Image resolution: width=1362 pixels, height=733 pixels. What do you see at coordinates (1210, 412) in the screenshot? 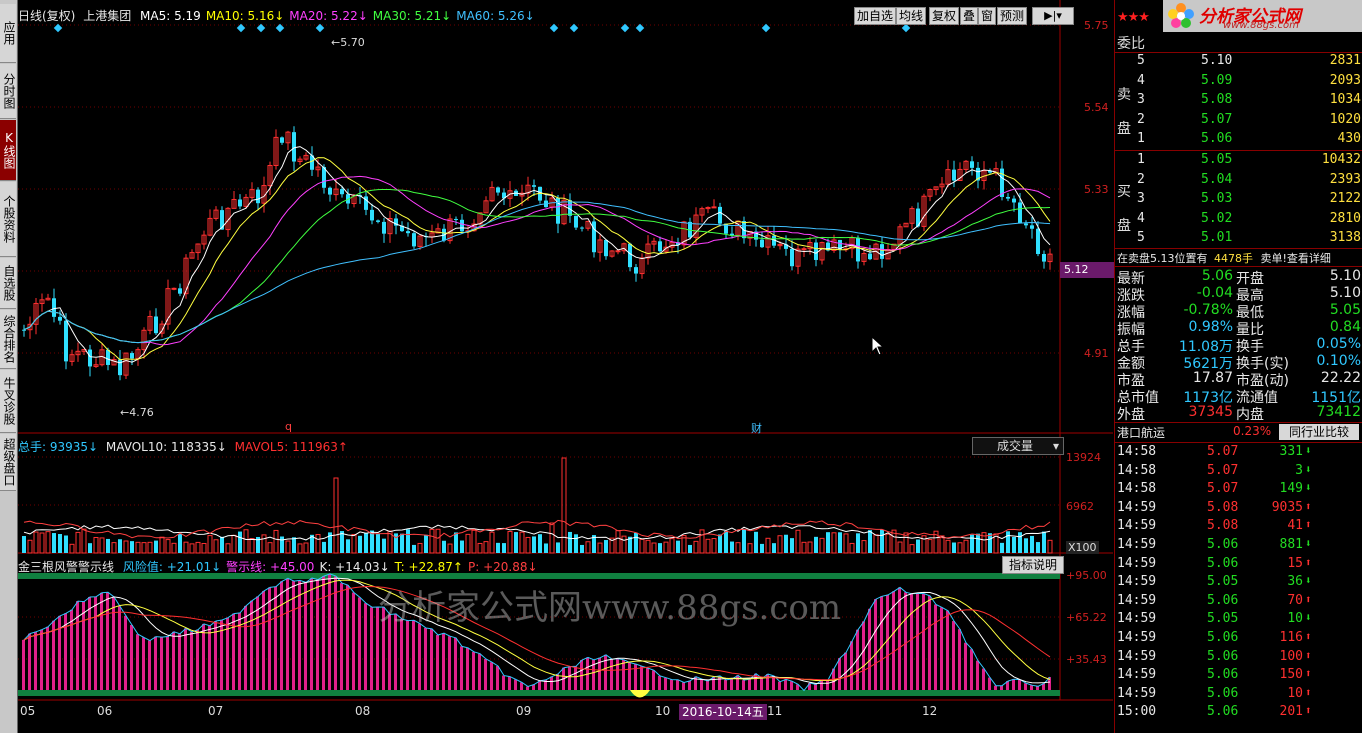
I see `quote-value: 37345` at bounding box center [1210, 412].